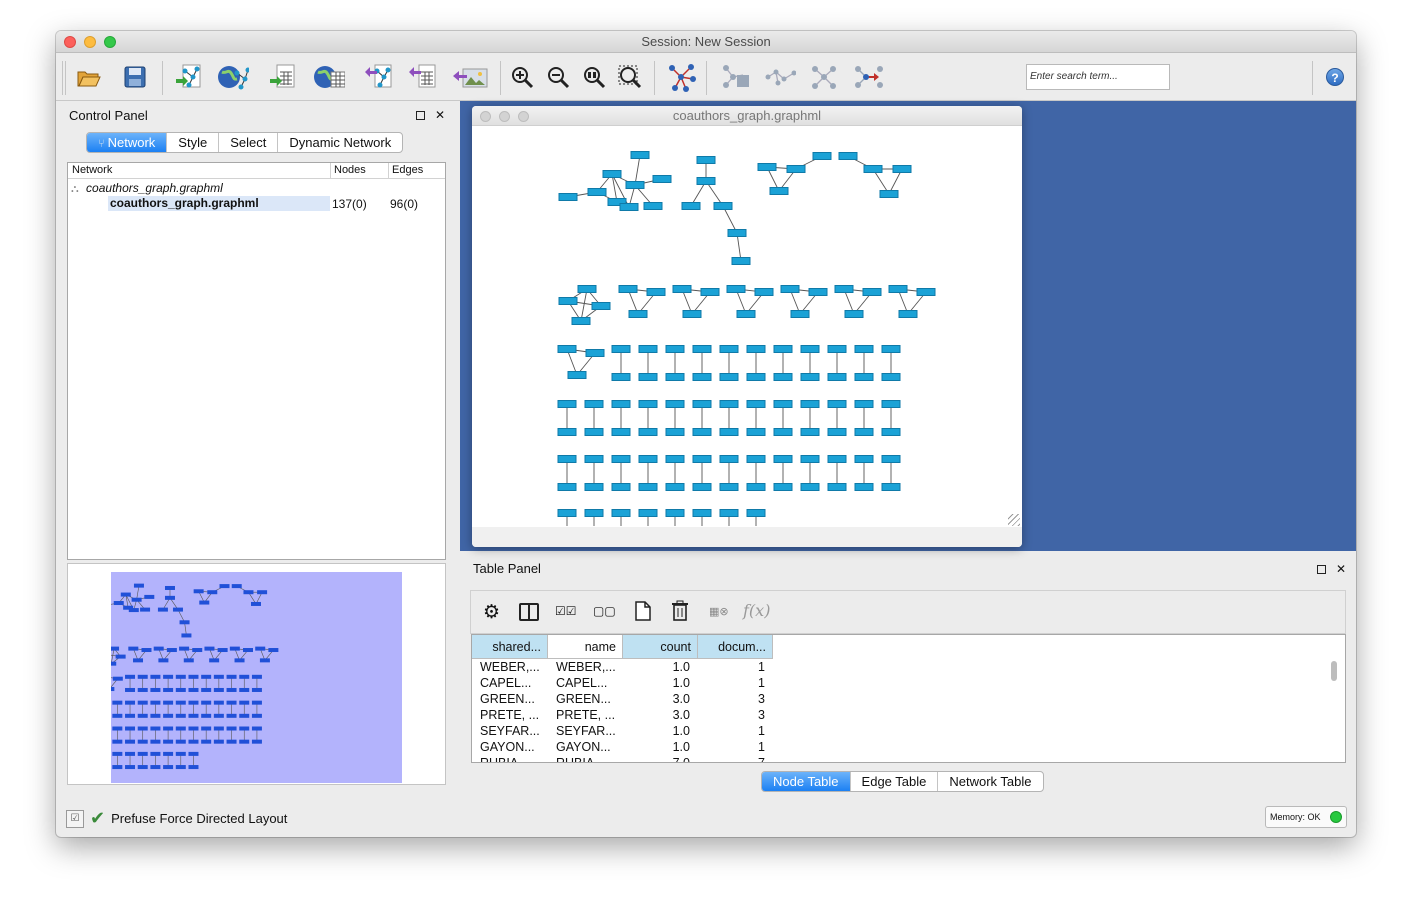  Describe the element at coordinates (594, 77) in the screenshot. I see `zoom-selected-icon` at that location.